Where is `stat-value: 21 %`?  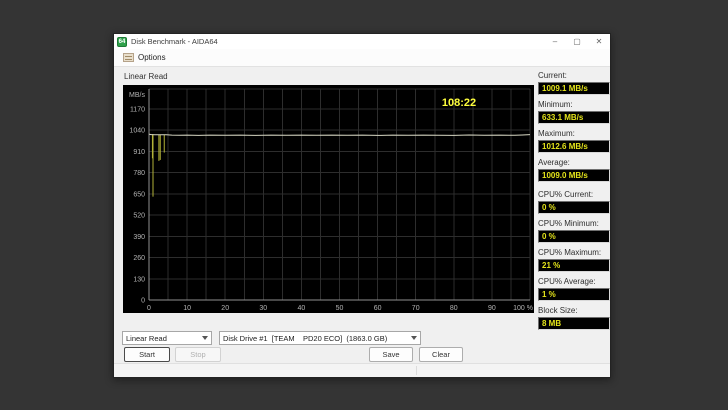 stat-value: 21 % is located at coordinates (574, 265).